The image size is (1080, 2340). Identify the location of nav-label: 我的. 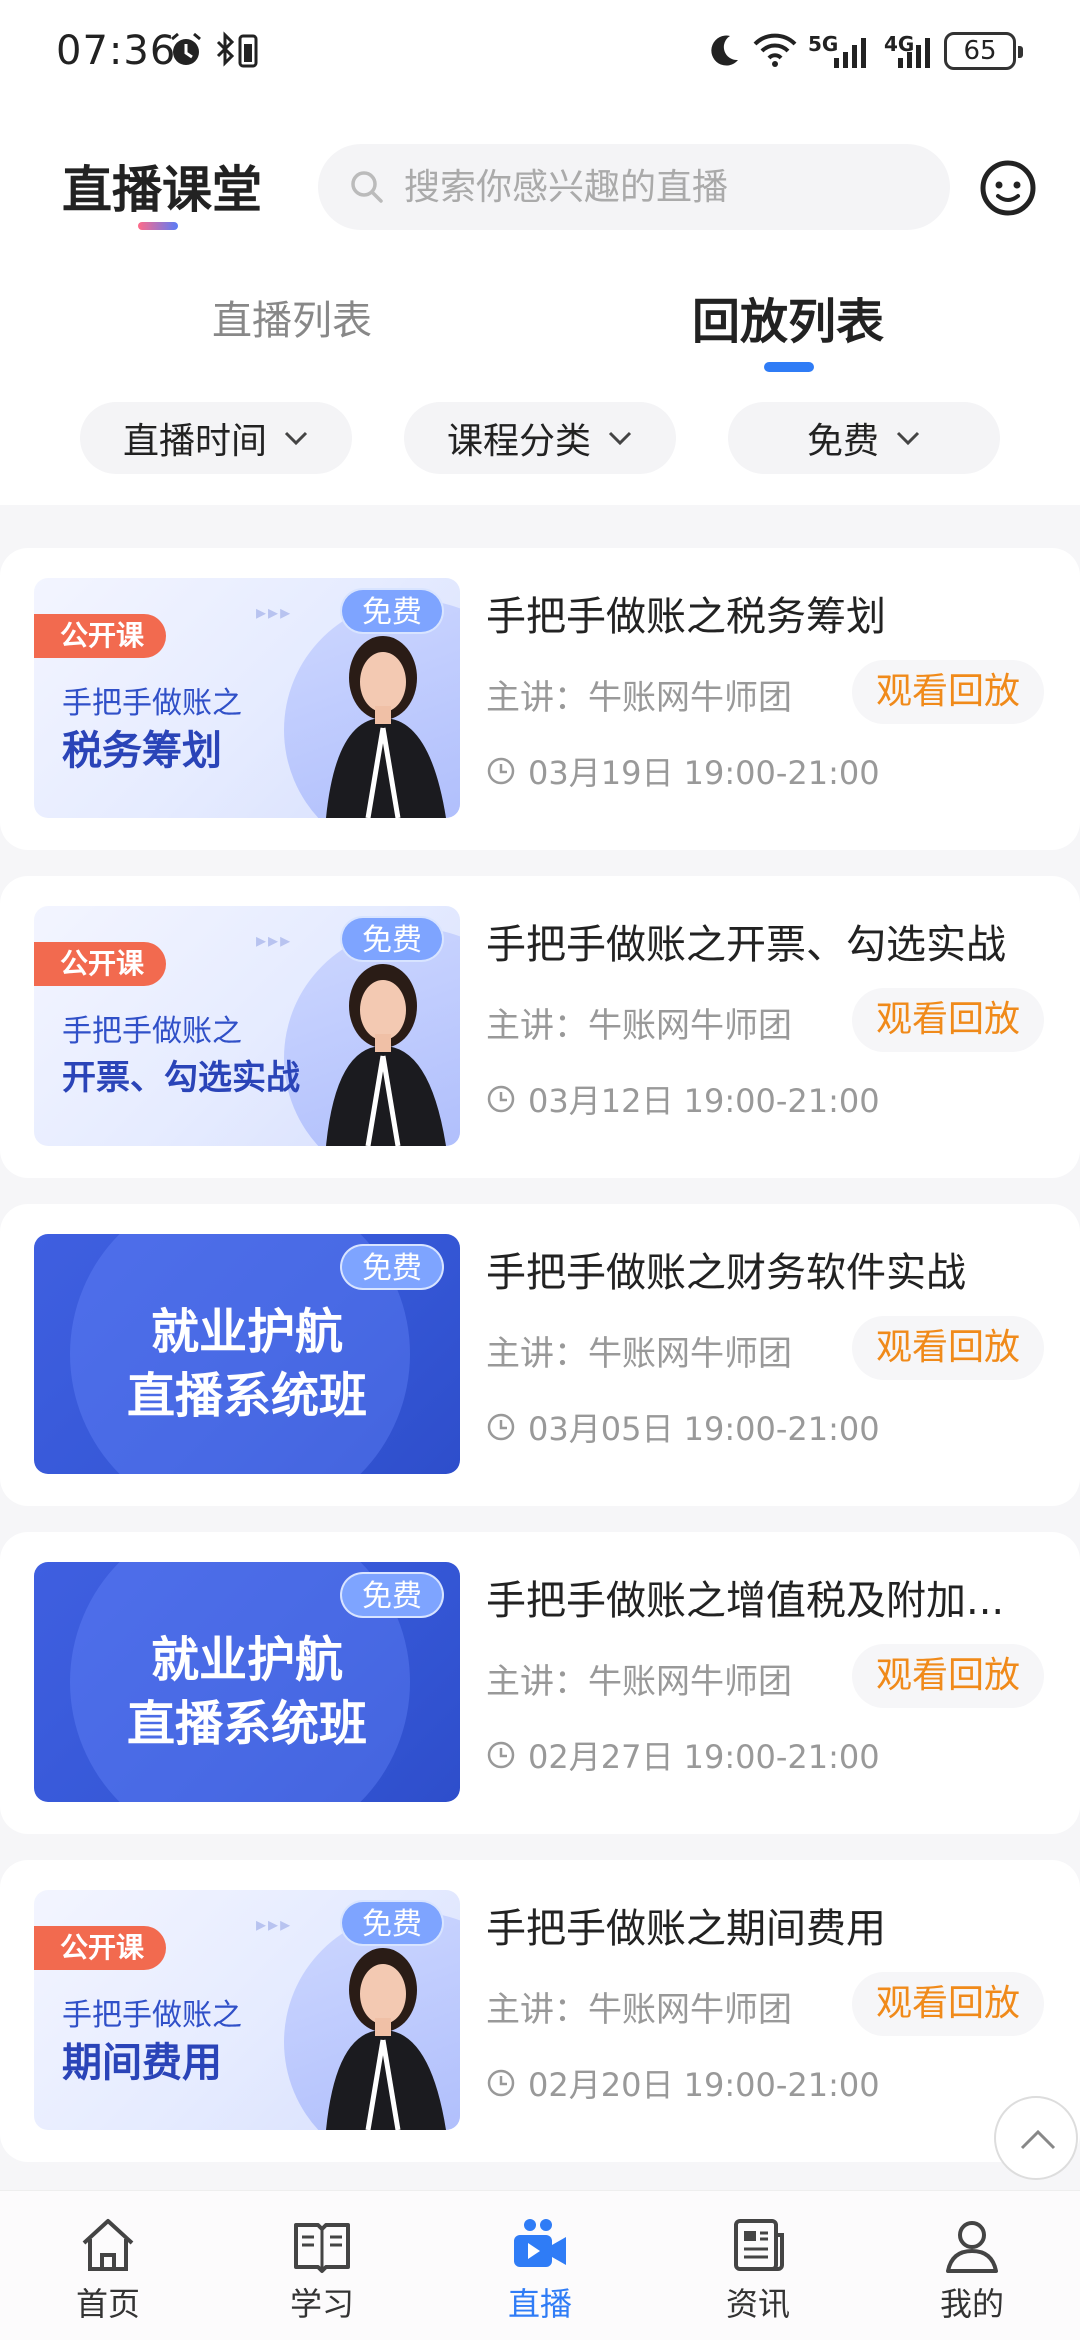
(971, 2304).